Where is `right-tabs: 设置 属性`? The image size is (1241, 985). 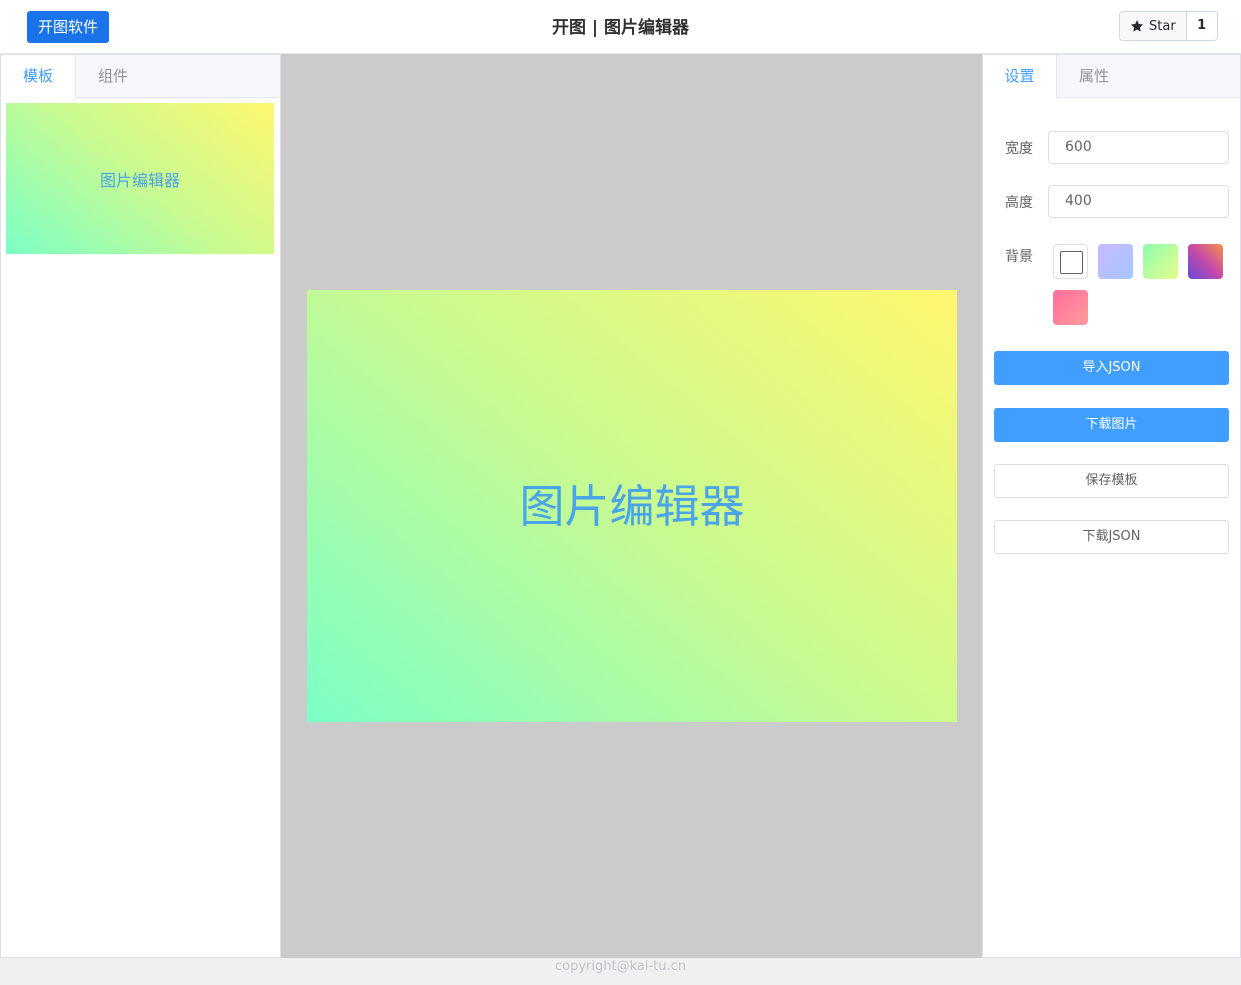 right-tabs: 设置 属性 is located at coordinates (1111, 77).